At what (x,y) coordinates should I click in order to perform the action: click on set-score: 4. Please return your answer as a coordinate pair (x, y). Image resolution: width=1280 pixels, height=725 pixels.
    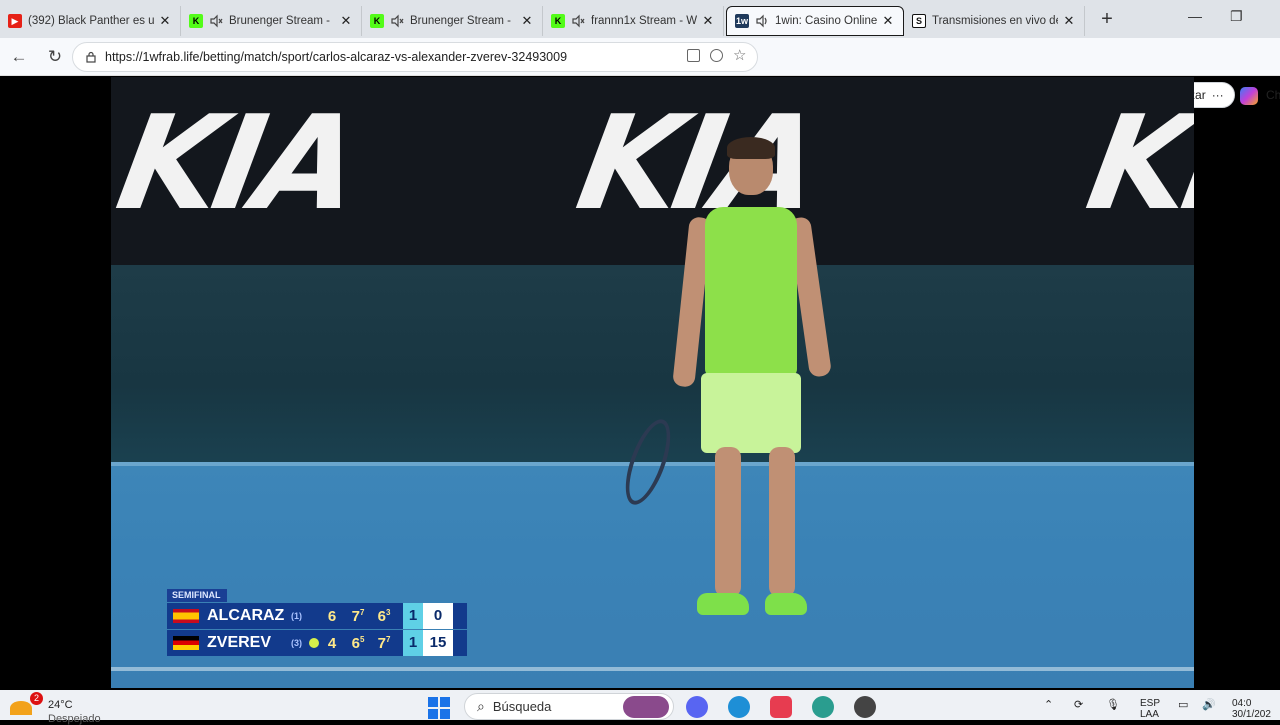
    Looking at the image, I should click on (332, 643).